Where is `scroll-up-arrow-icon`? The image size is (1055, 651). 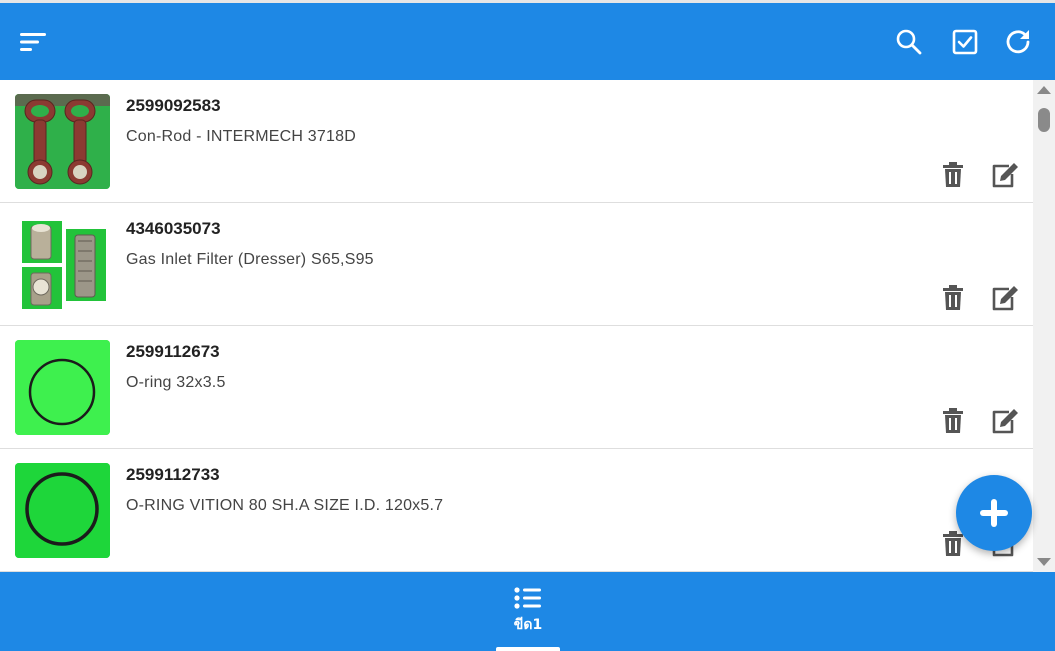
scroll-up-arrow-icon is located at coordinates (1044, 90).